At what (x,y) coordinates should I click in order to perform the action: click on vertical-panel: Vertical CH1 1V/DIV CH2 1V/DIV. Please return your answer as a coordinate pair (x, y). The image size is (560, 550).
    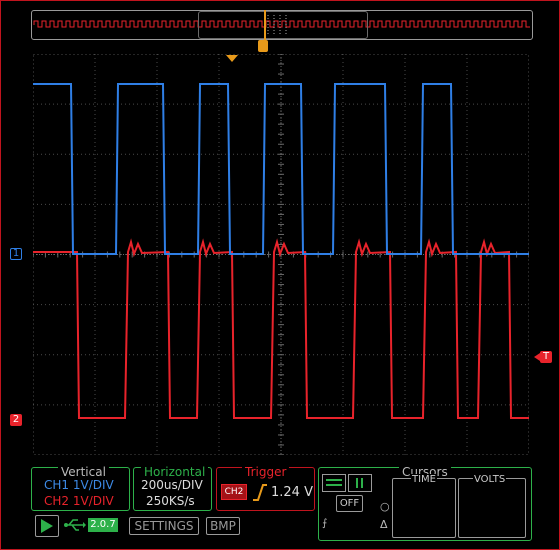
    Looking at the image, I should click on (80, 488).